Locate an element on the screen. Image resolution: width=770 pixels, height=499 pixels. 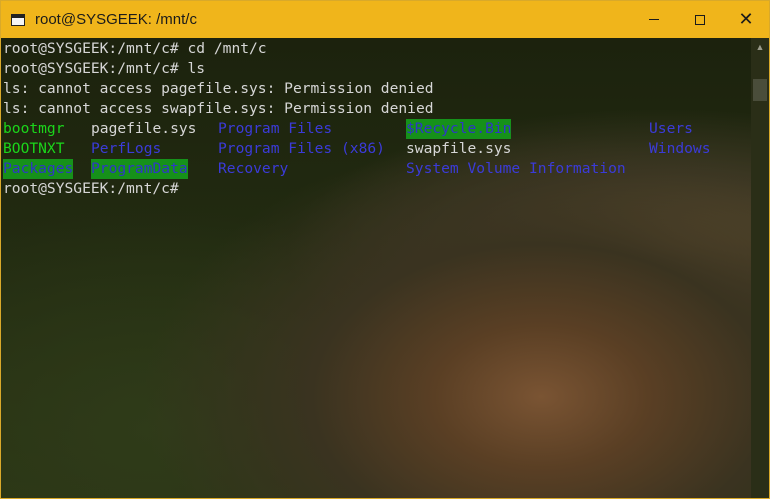
file-entry: swapfile.sys is located at coordinates (459, 148).